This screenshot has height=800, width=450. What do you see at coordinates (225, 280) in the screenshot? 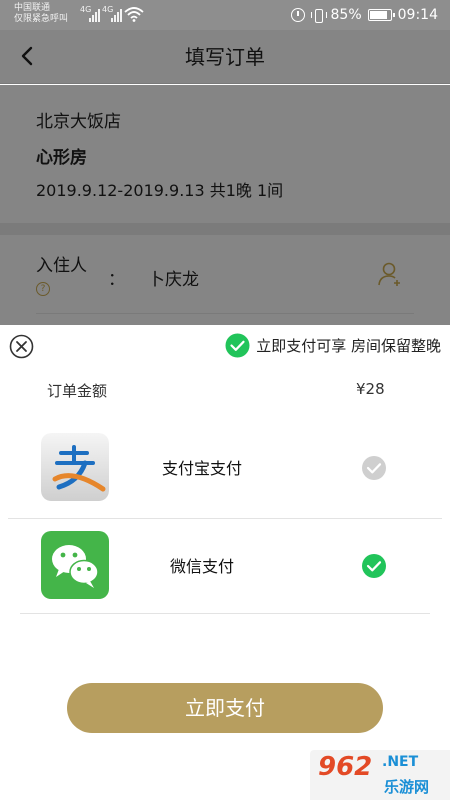
I see `guest-section: 入住人 ? ： 卜庆龙` at bounding box center [225, 280].